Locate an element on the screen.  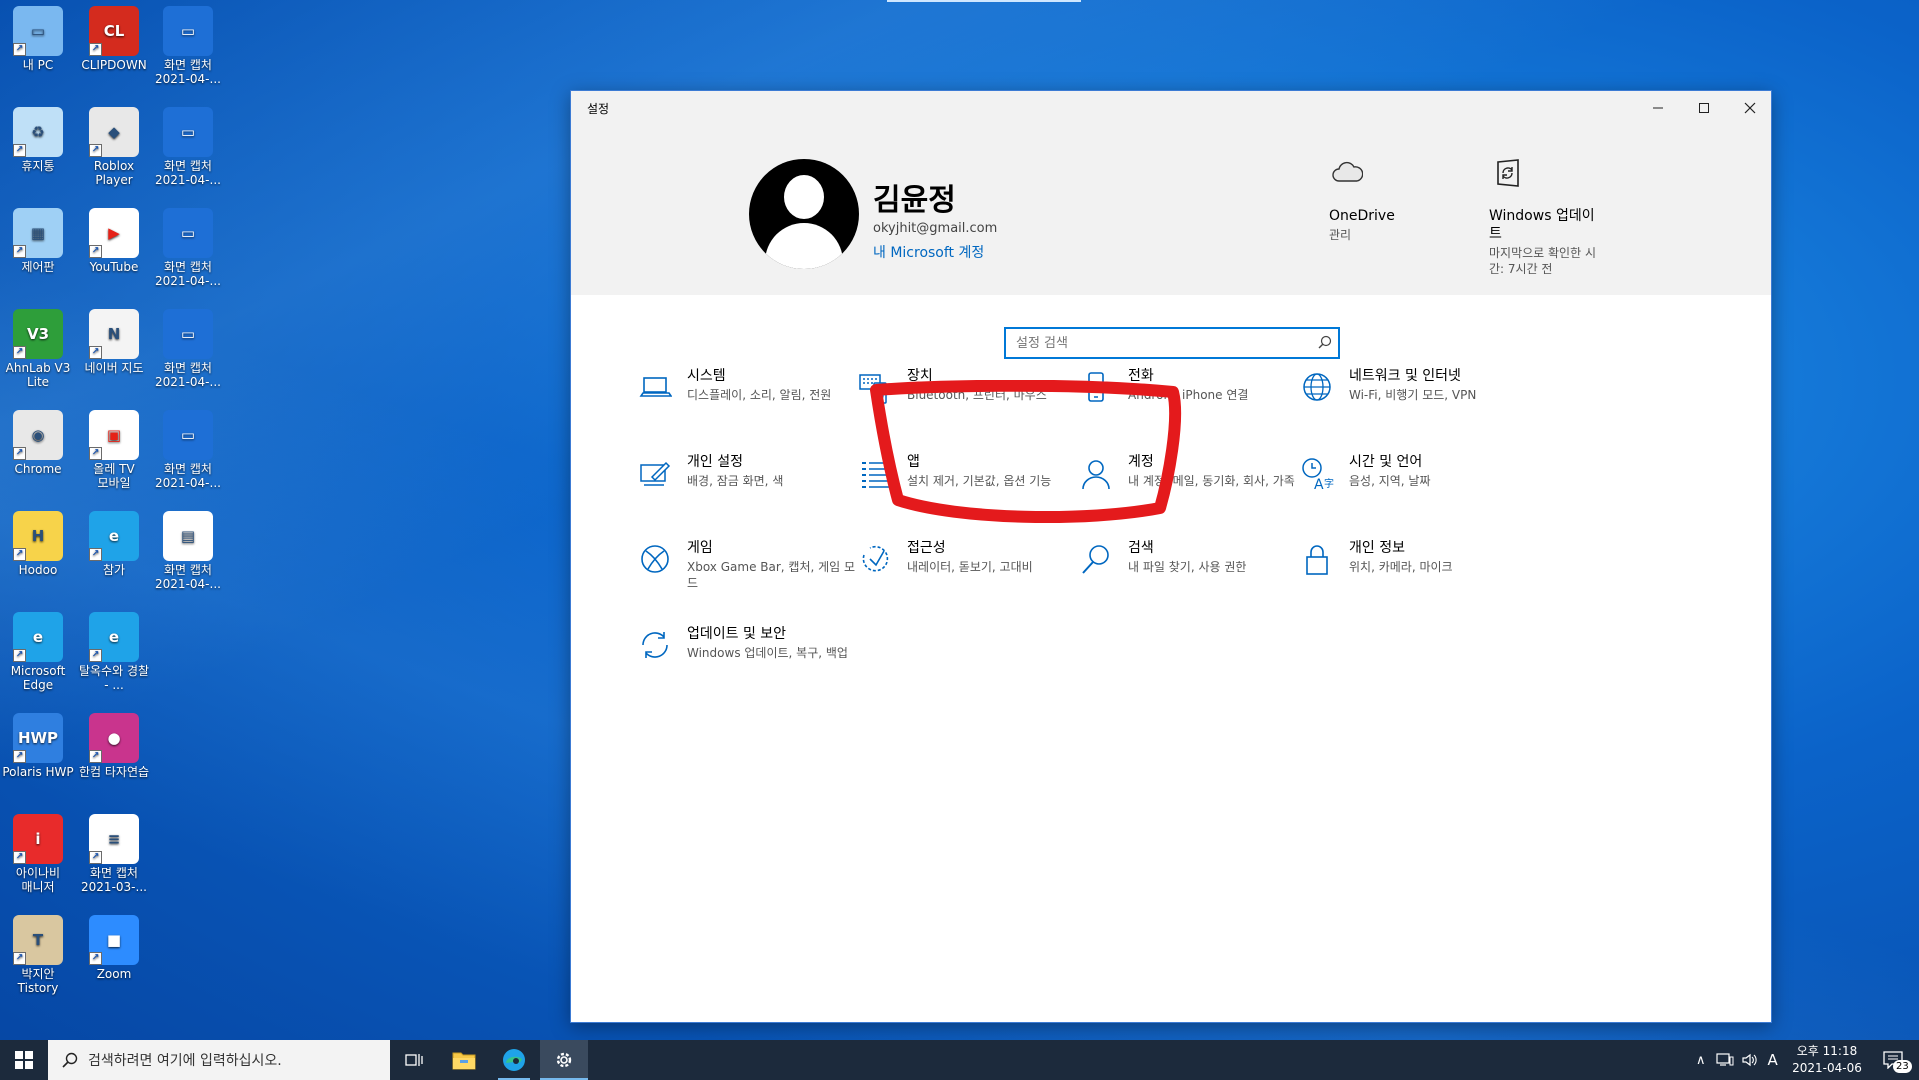
desktop-icon: ▦ ↗ 제어판 is located at coordinates (38, 241).